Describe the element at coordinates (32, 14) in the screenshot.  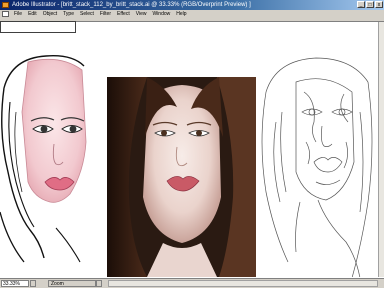
I see `menu-edit: Edit` at that location.